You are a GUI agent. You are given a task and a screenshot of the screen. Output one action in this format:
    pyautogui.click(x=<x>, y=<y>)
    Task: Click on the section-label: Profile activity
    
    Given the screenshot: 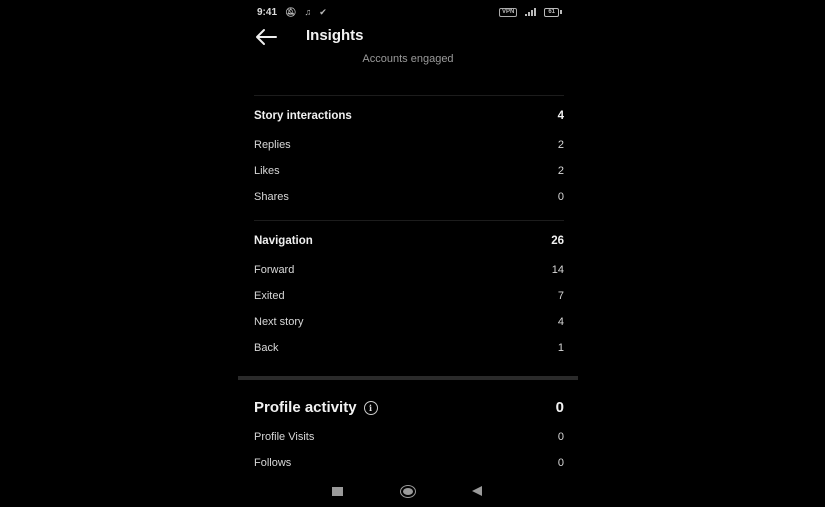 What is the action you would take?
    pyautogui.click(x=305, y=407)
    